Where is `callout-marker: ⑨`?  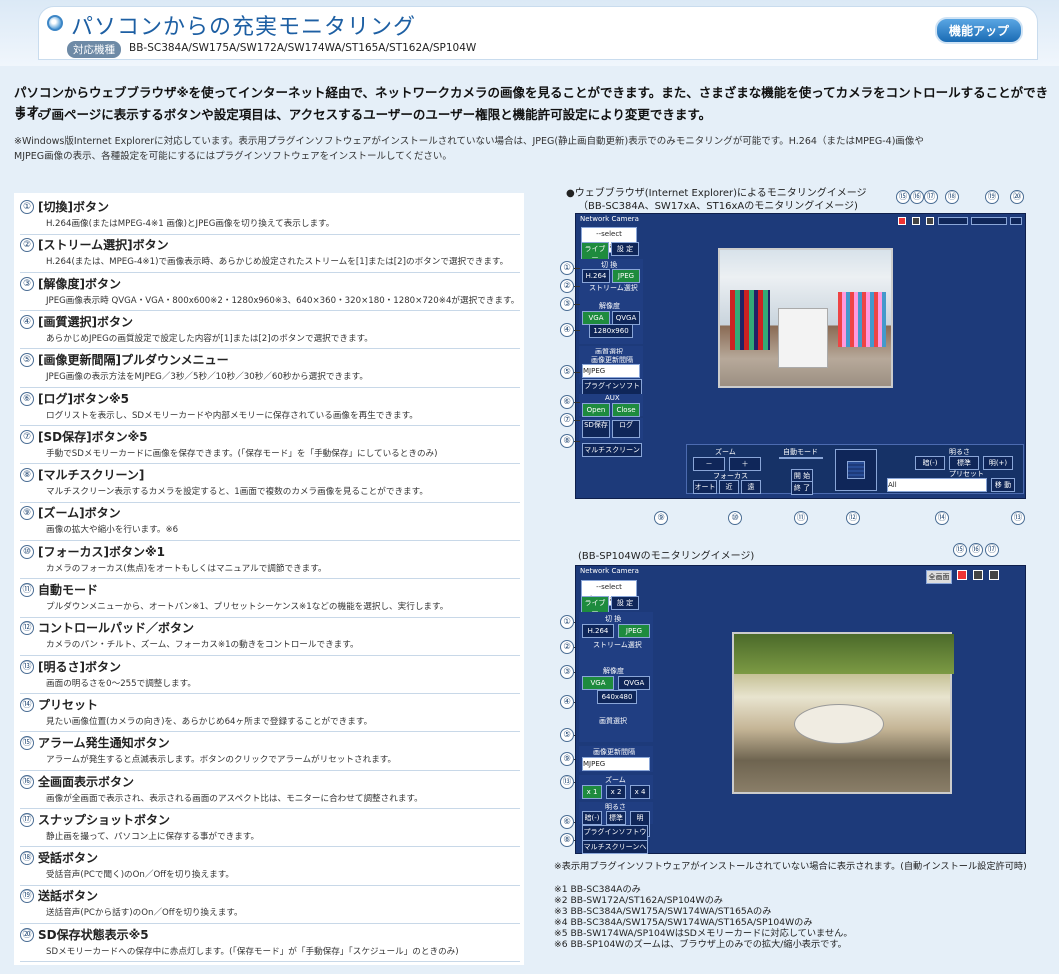 callout-marker: ⑨ is located at coordinates (567, 759).